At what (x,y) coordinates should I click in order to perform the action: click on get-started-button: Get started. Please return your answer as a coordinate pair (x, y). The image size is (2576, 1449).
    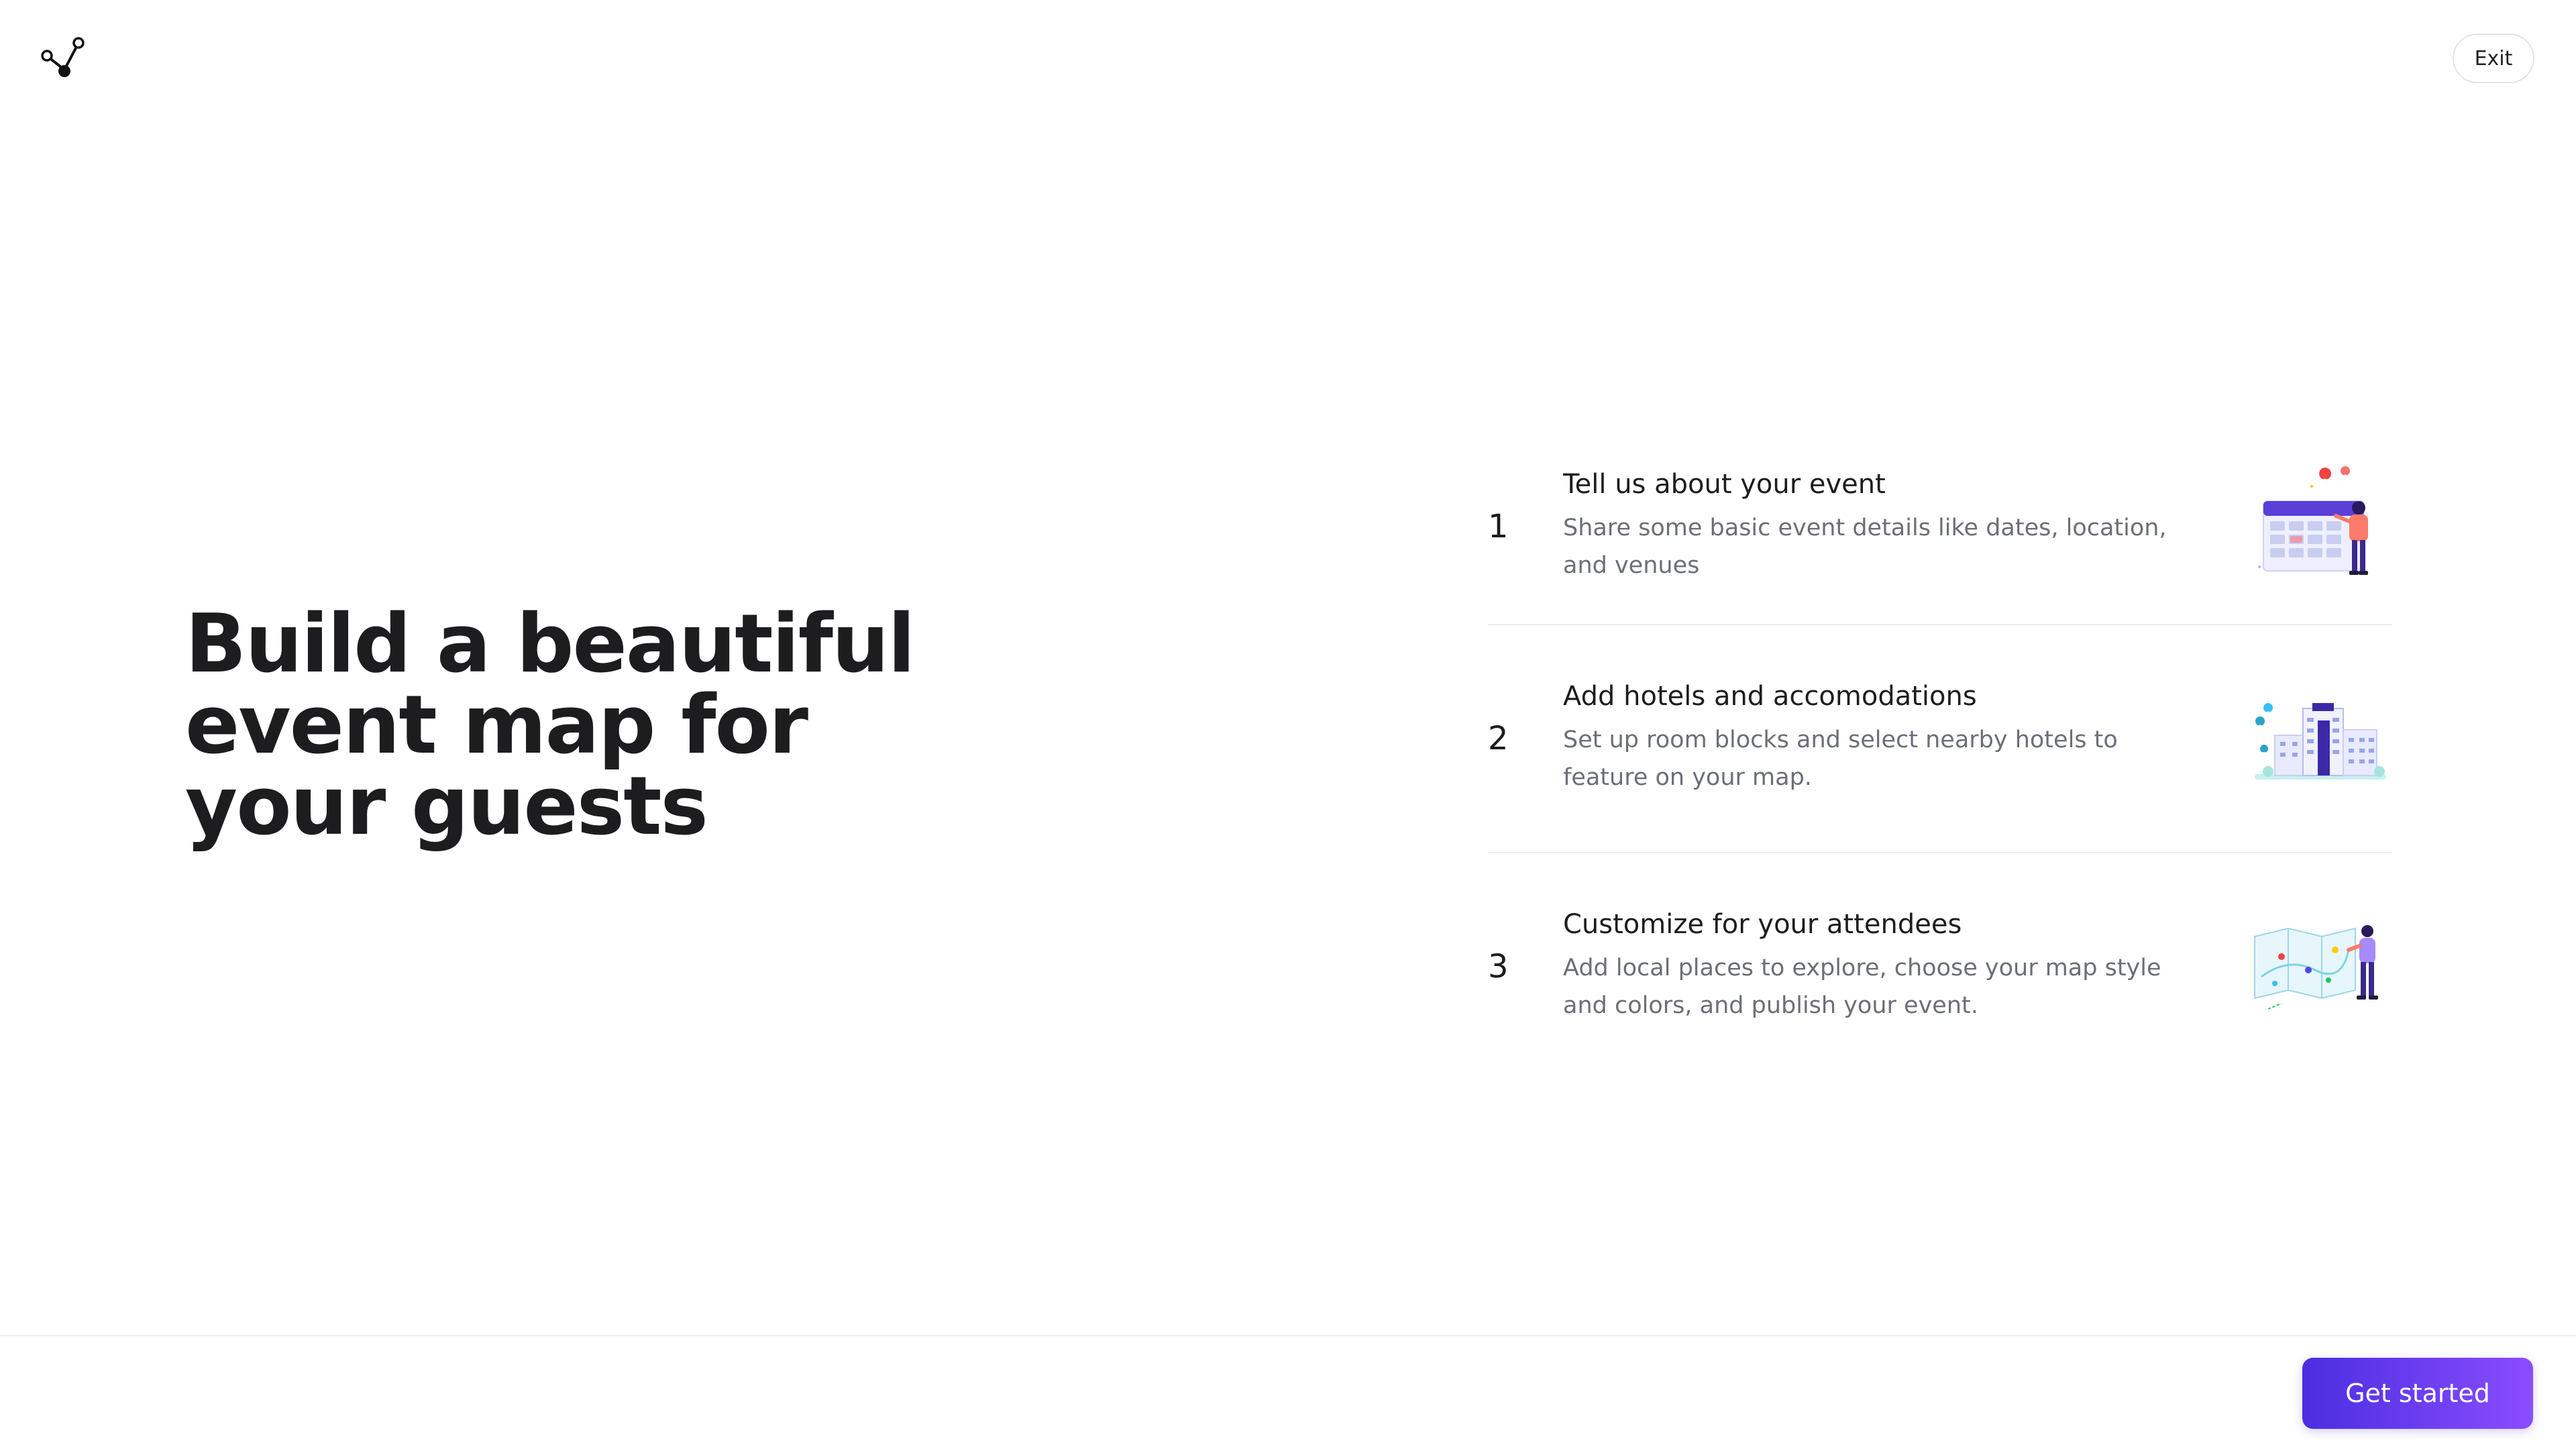
    Looking at the image, I should click on (2417, 1393).